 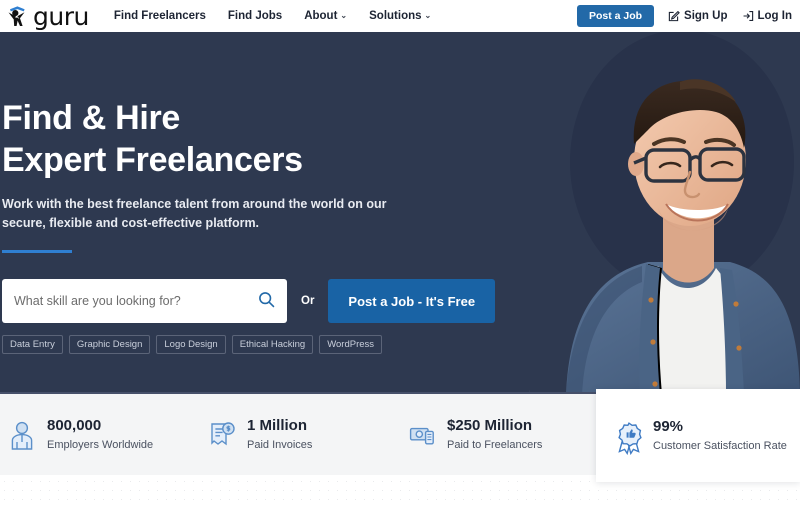 I want to click on hero-accent-divider, so click(x=37, y=252).